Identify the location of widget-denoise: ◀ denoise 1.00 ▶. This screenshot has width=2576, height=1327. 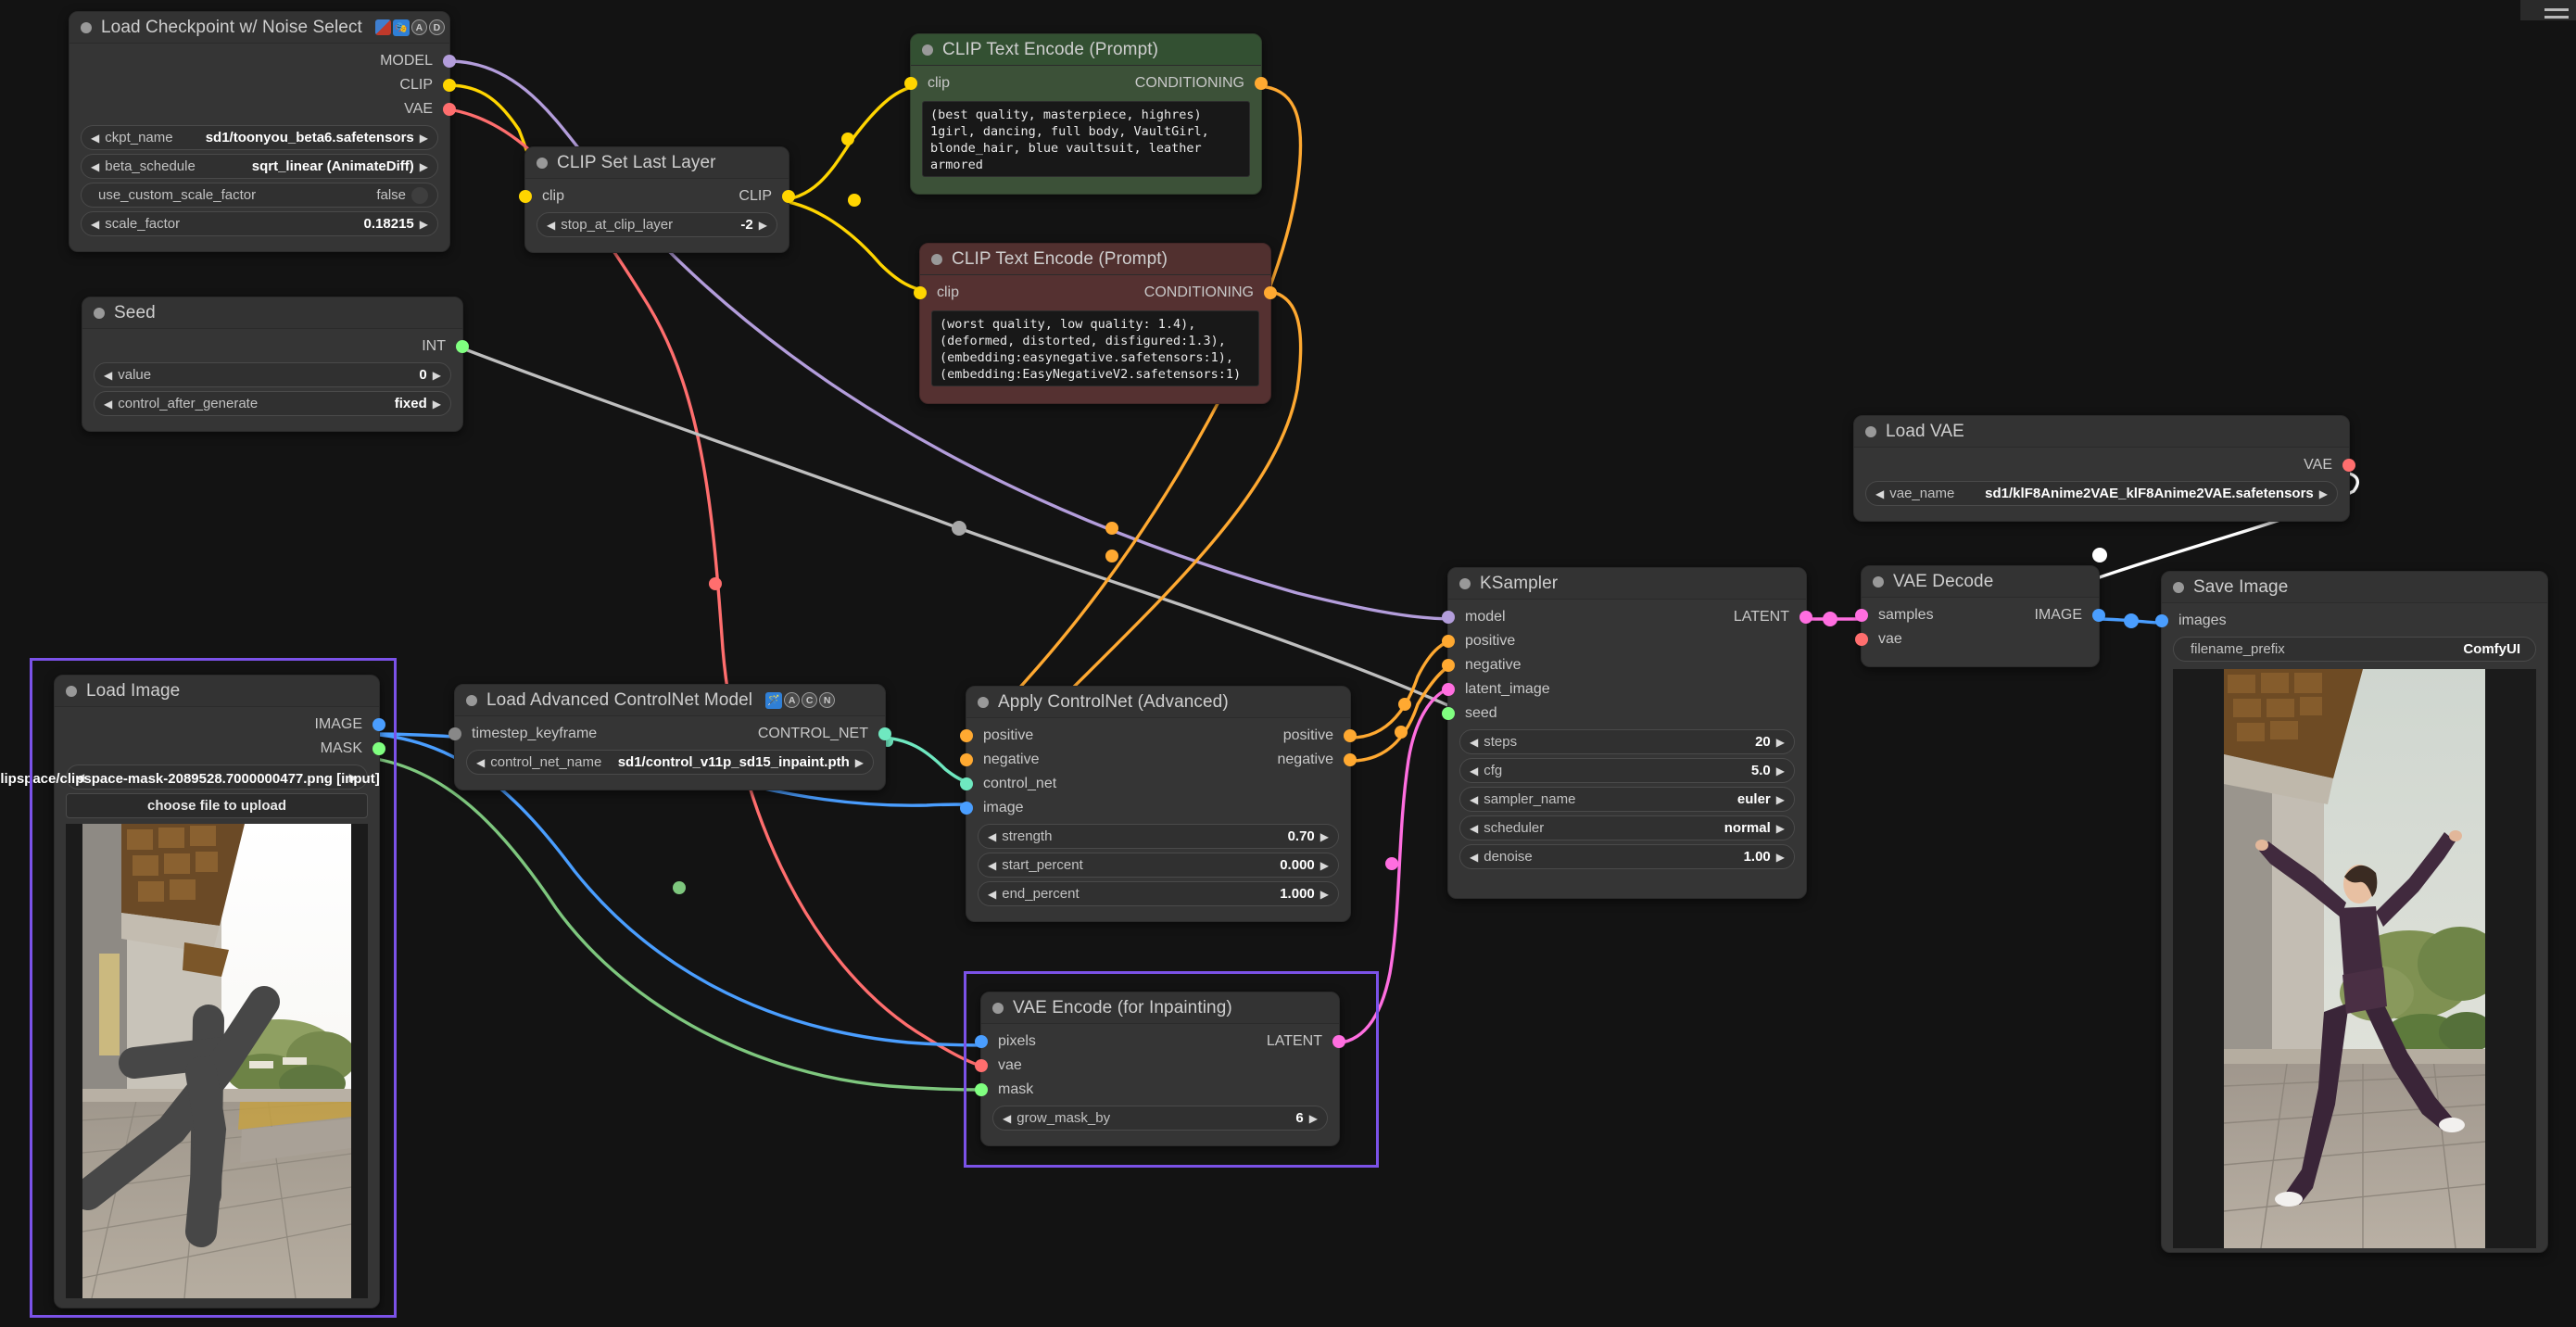
(1627, 857).